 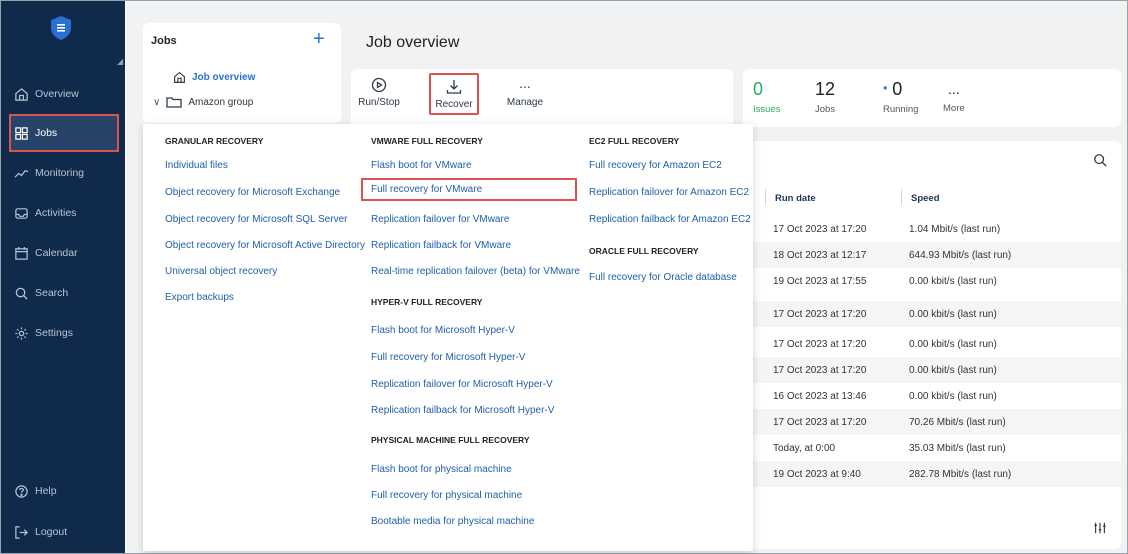 What do you see at coordinates (51, 532) in the screenshot?
I see `nav-label: Logout` at bounding box center [51, 532].